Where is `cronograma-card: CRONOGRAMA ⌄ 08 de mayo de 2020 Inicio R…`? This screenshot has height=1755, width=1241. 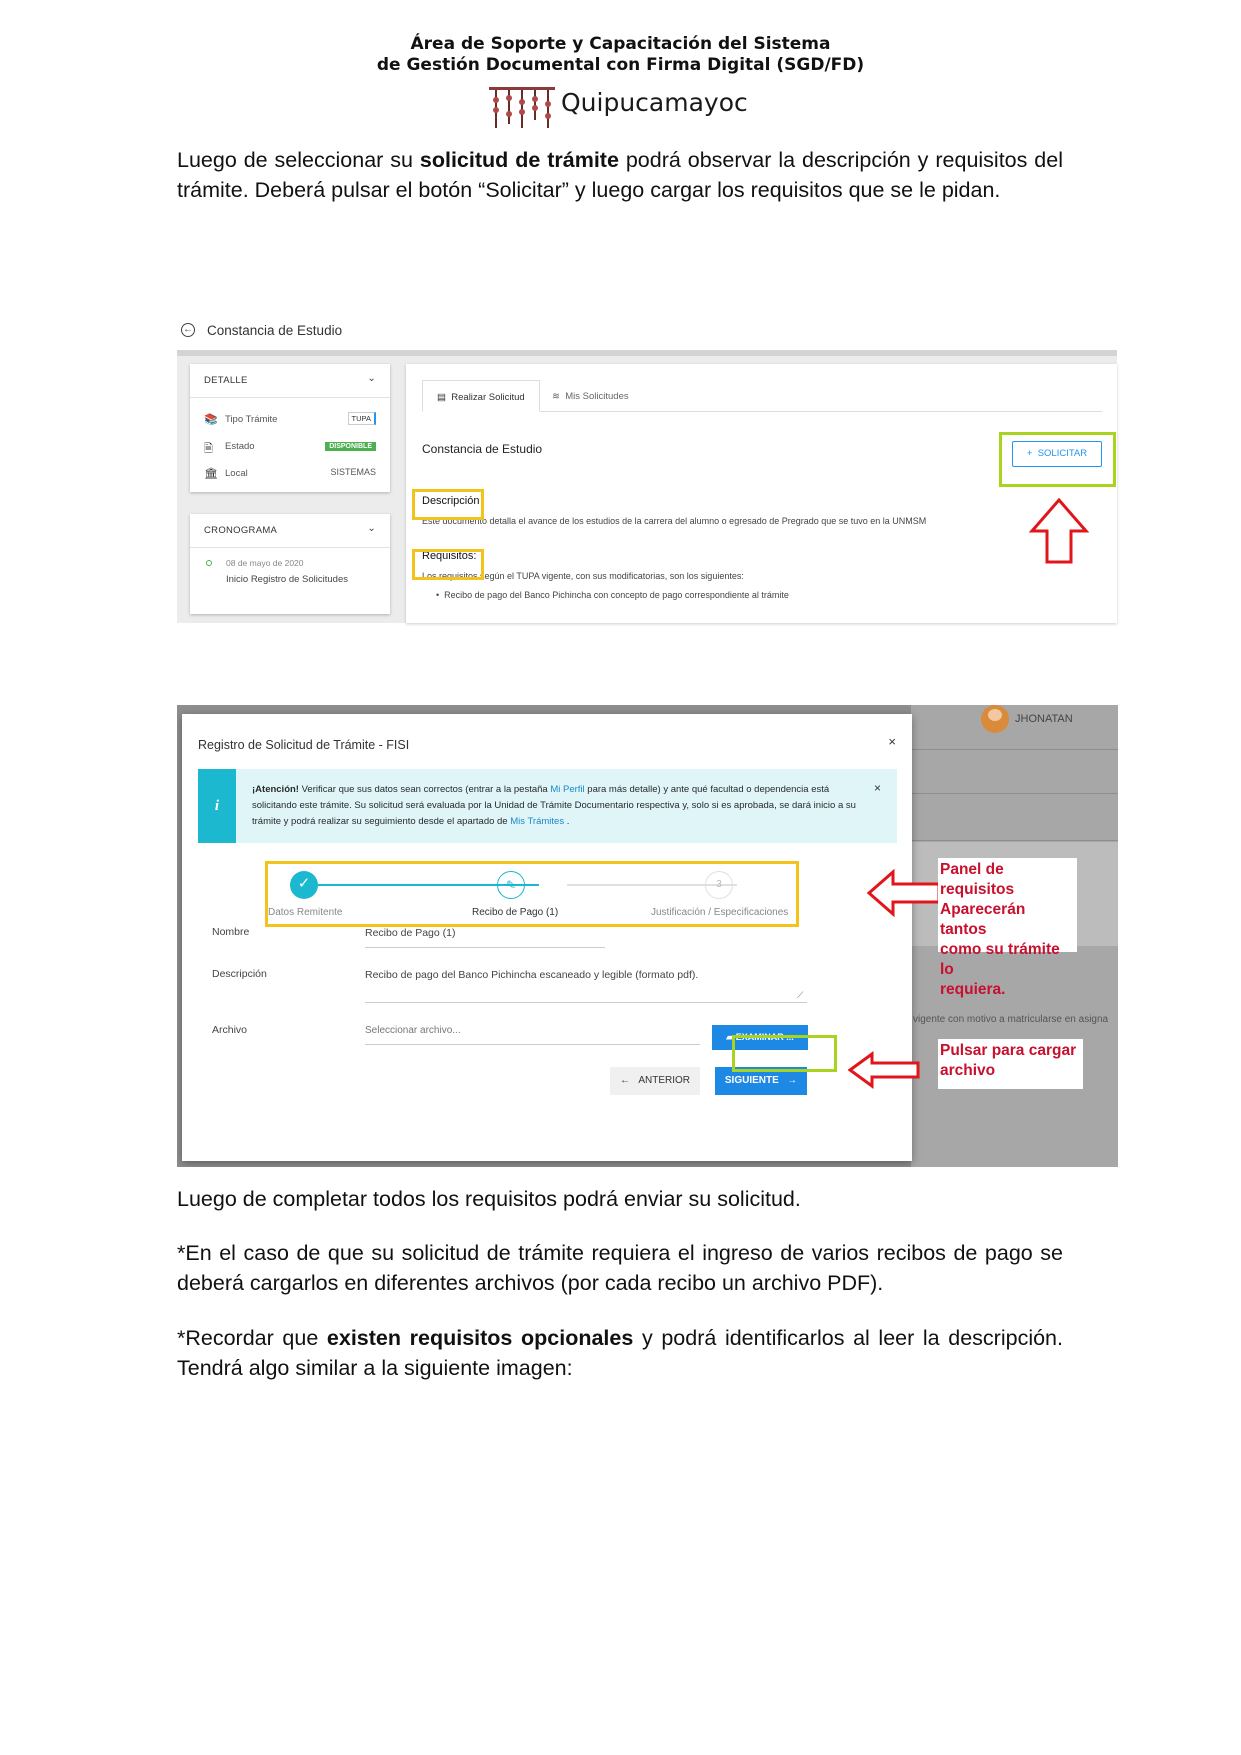 cronograma-card: CRONOGRAMA ⌄ 08 de mayo de 2020 Inicio R… is located at coordinates (290, 564).